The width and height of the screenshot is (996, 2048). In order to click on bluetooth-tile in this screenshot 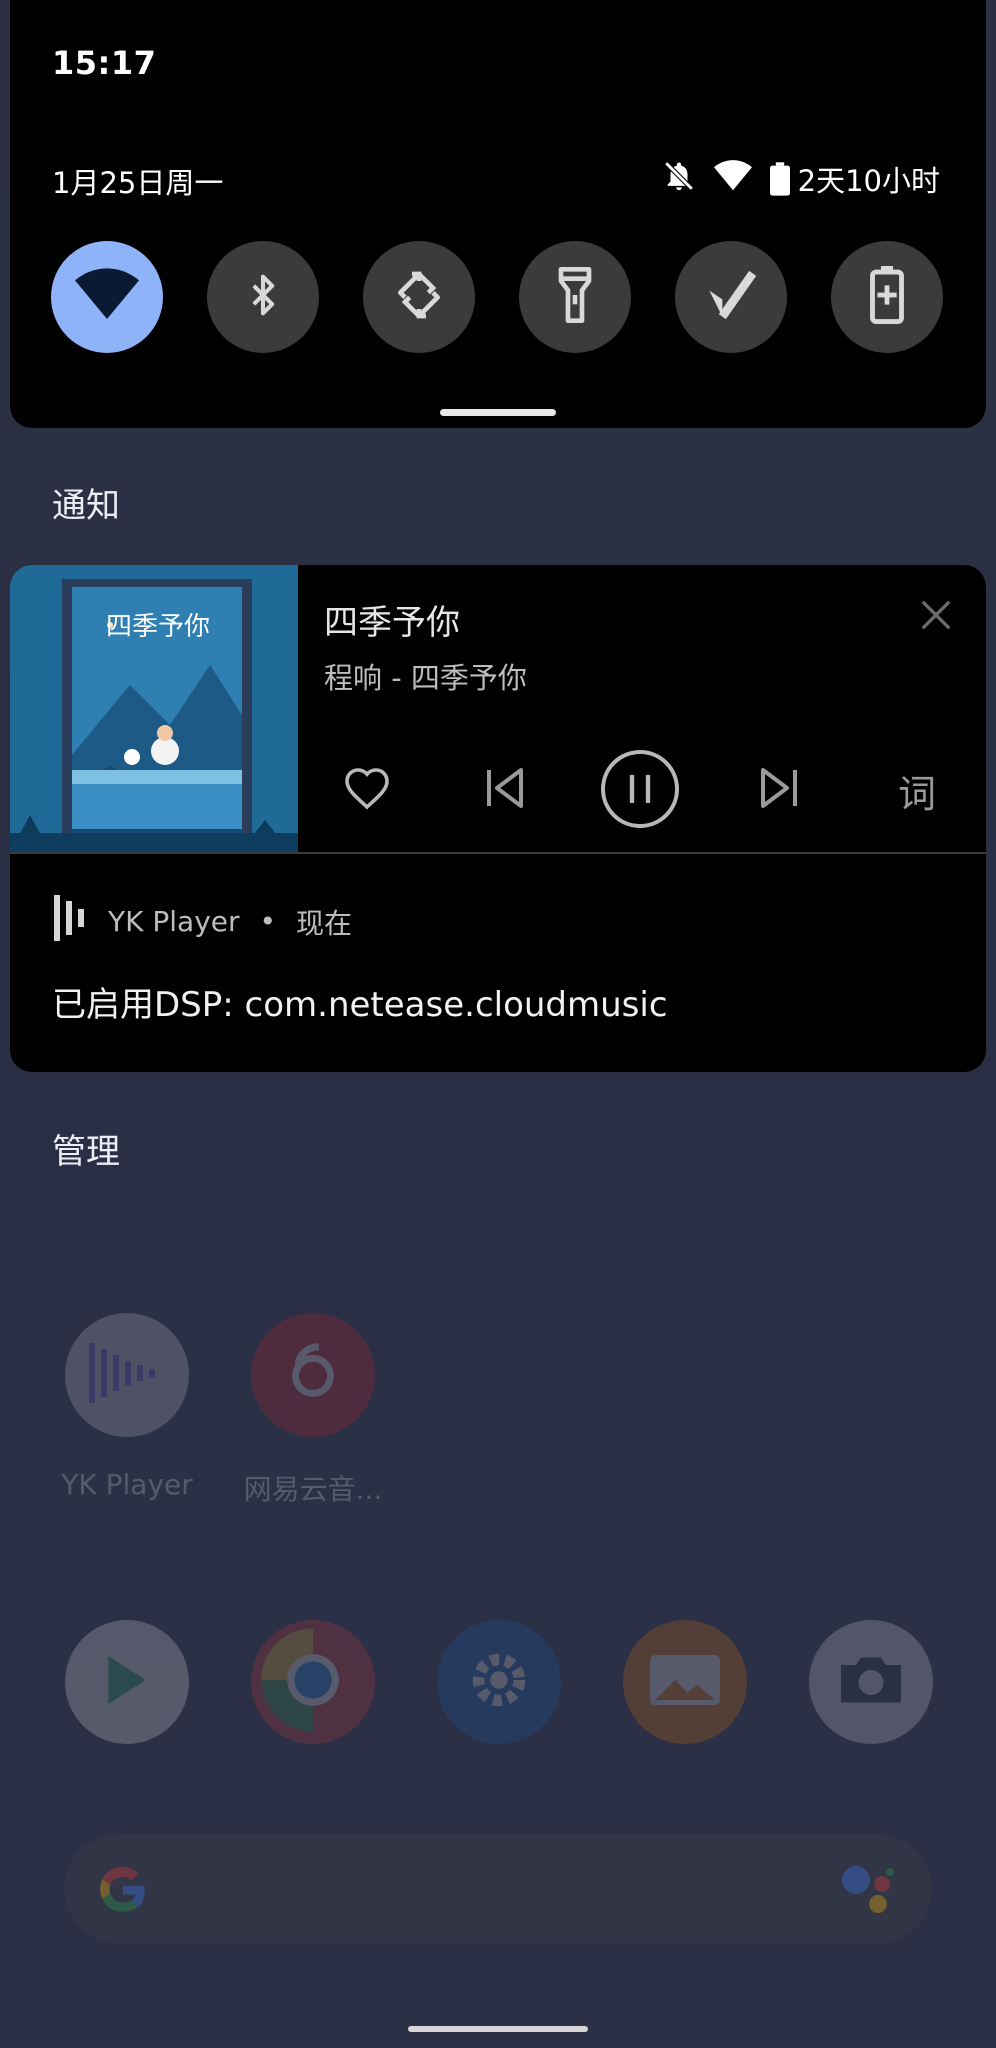, I will do `click(263, 297)`.